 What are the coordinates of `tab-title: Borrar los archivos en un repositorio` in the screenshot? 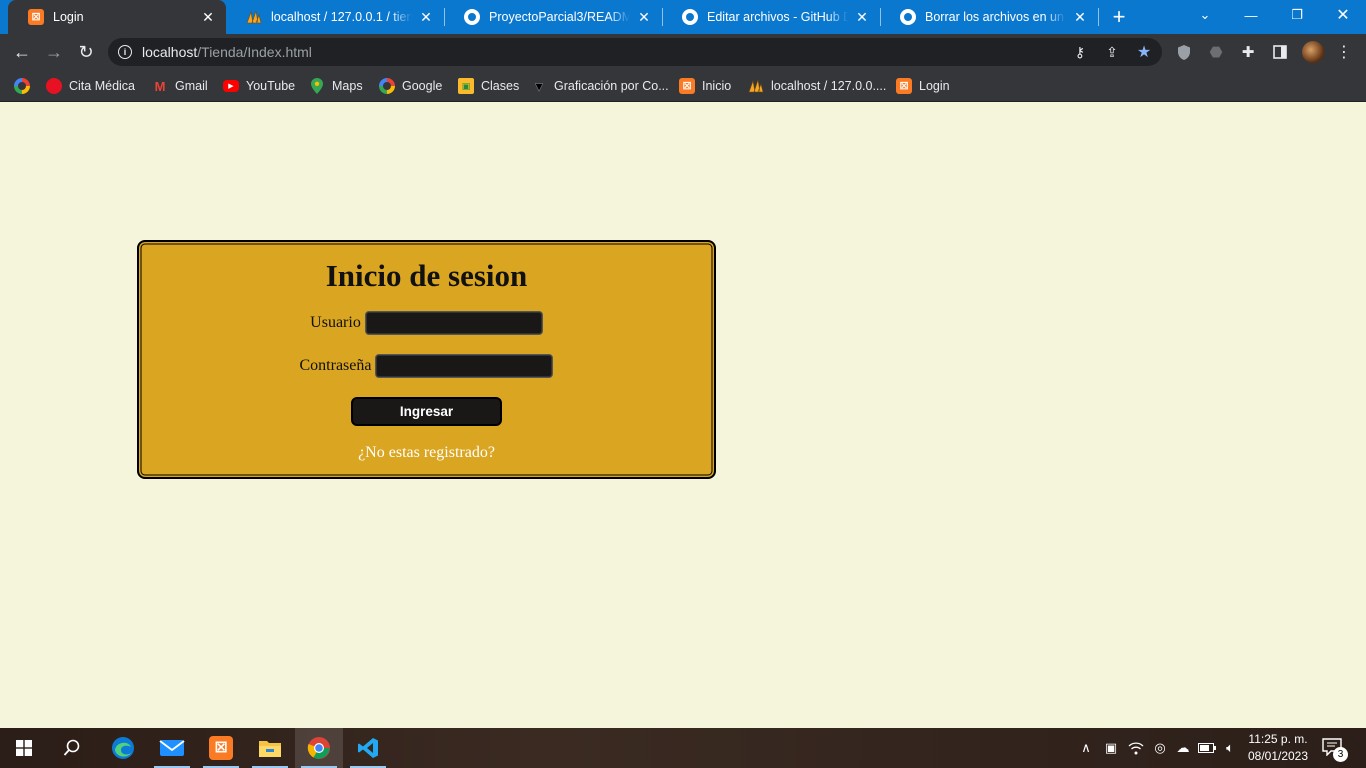 It's located at (995, 17).